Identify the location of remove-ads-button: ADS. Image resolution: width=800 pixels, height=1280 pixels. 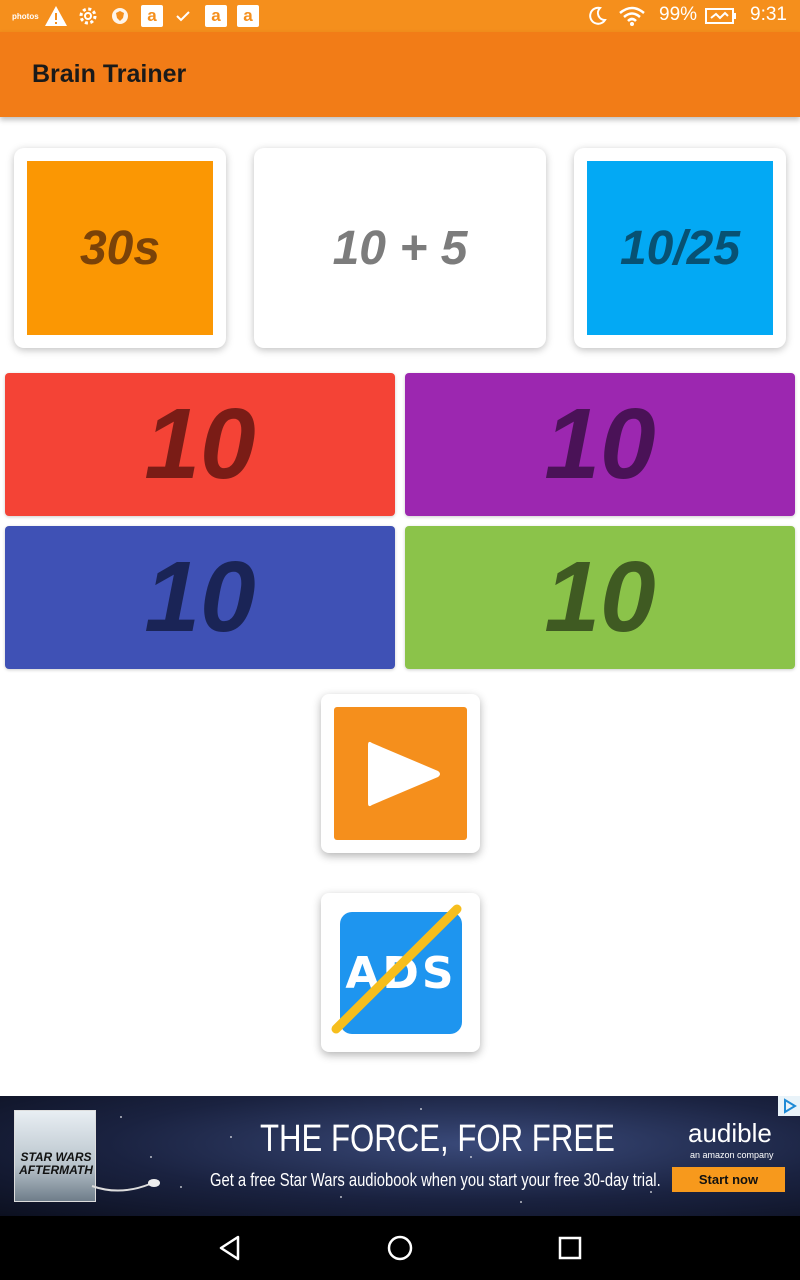
(400, 972).